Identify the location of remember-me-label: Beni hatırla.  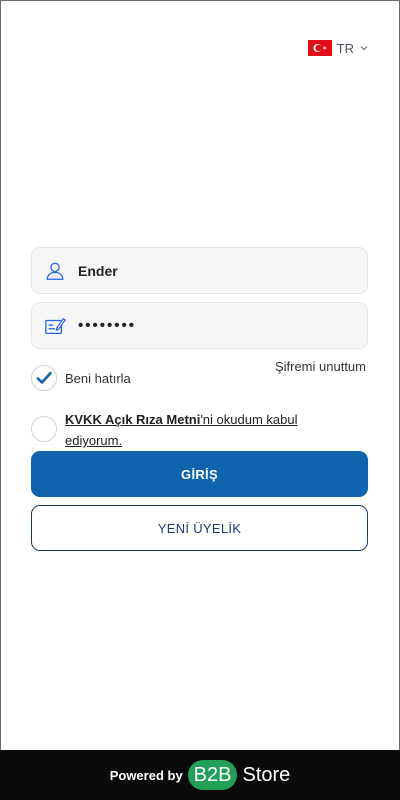
(98, 378).